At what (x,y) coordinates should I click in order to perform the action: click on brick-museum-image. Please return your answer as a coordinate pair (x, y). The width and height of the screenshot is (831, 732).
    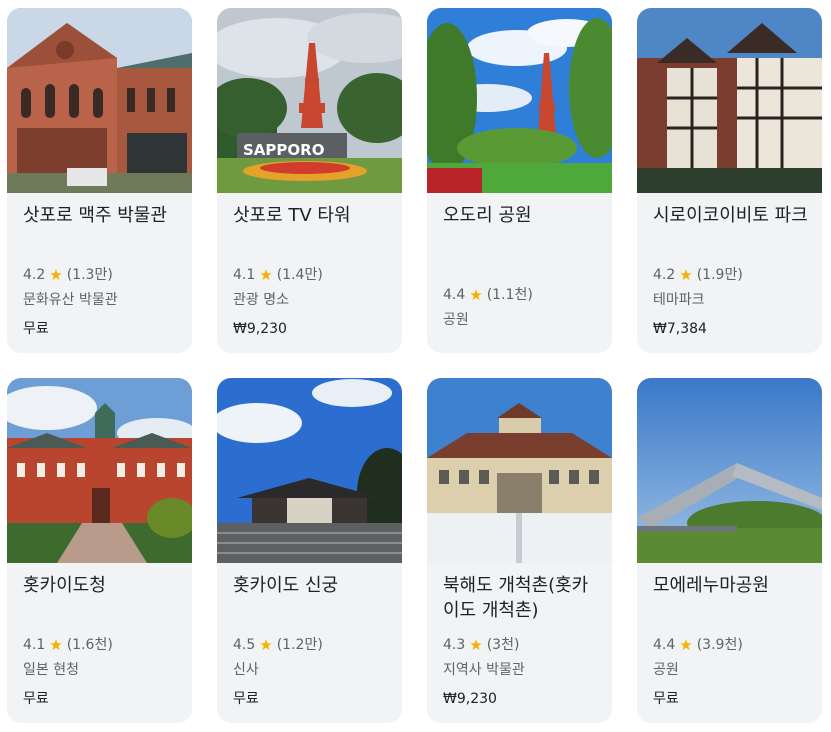
    Looking at the image, I should click on (99, 100).